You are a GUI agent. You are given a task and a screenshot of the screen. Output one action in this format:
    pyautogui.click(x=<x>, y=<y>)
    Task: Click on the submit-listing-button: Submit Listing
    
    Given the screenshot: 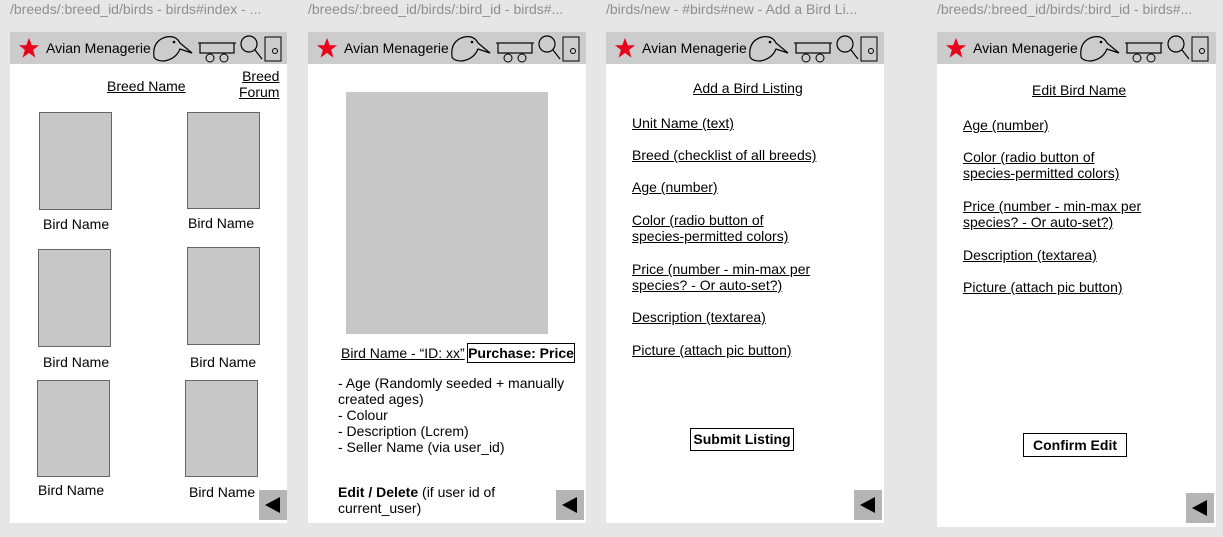 What is the action you would take?
    pyautogui.click(x=742, y=439)
    